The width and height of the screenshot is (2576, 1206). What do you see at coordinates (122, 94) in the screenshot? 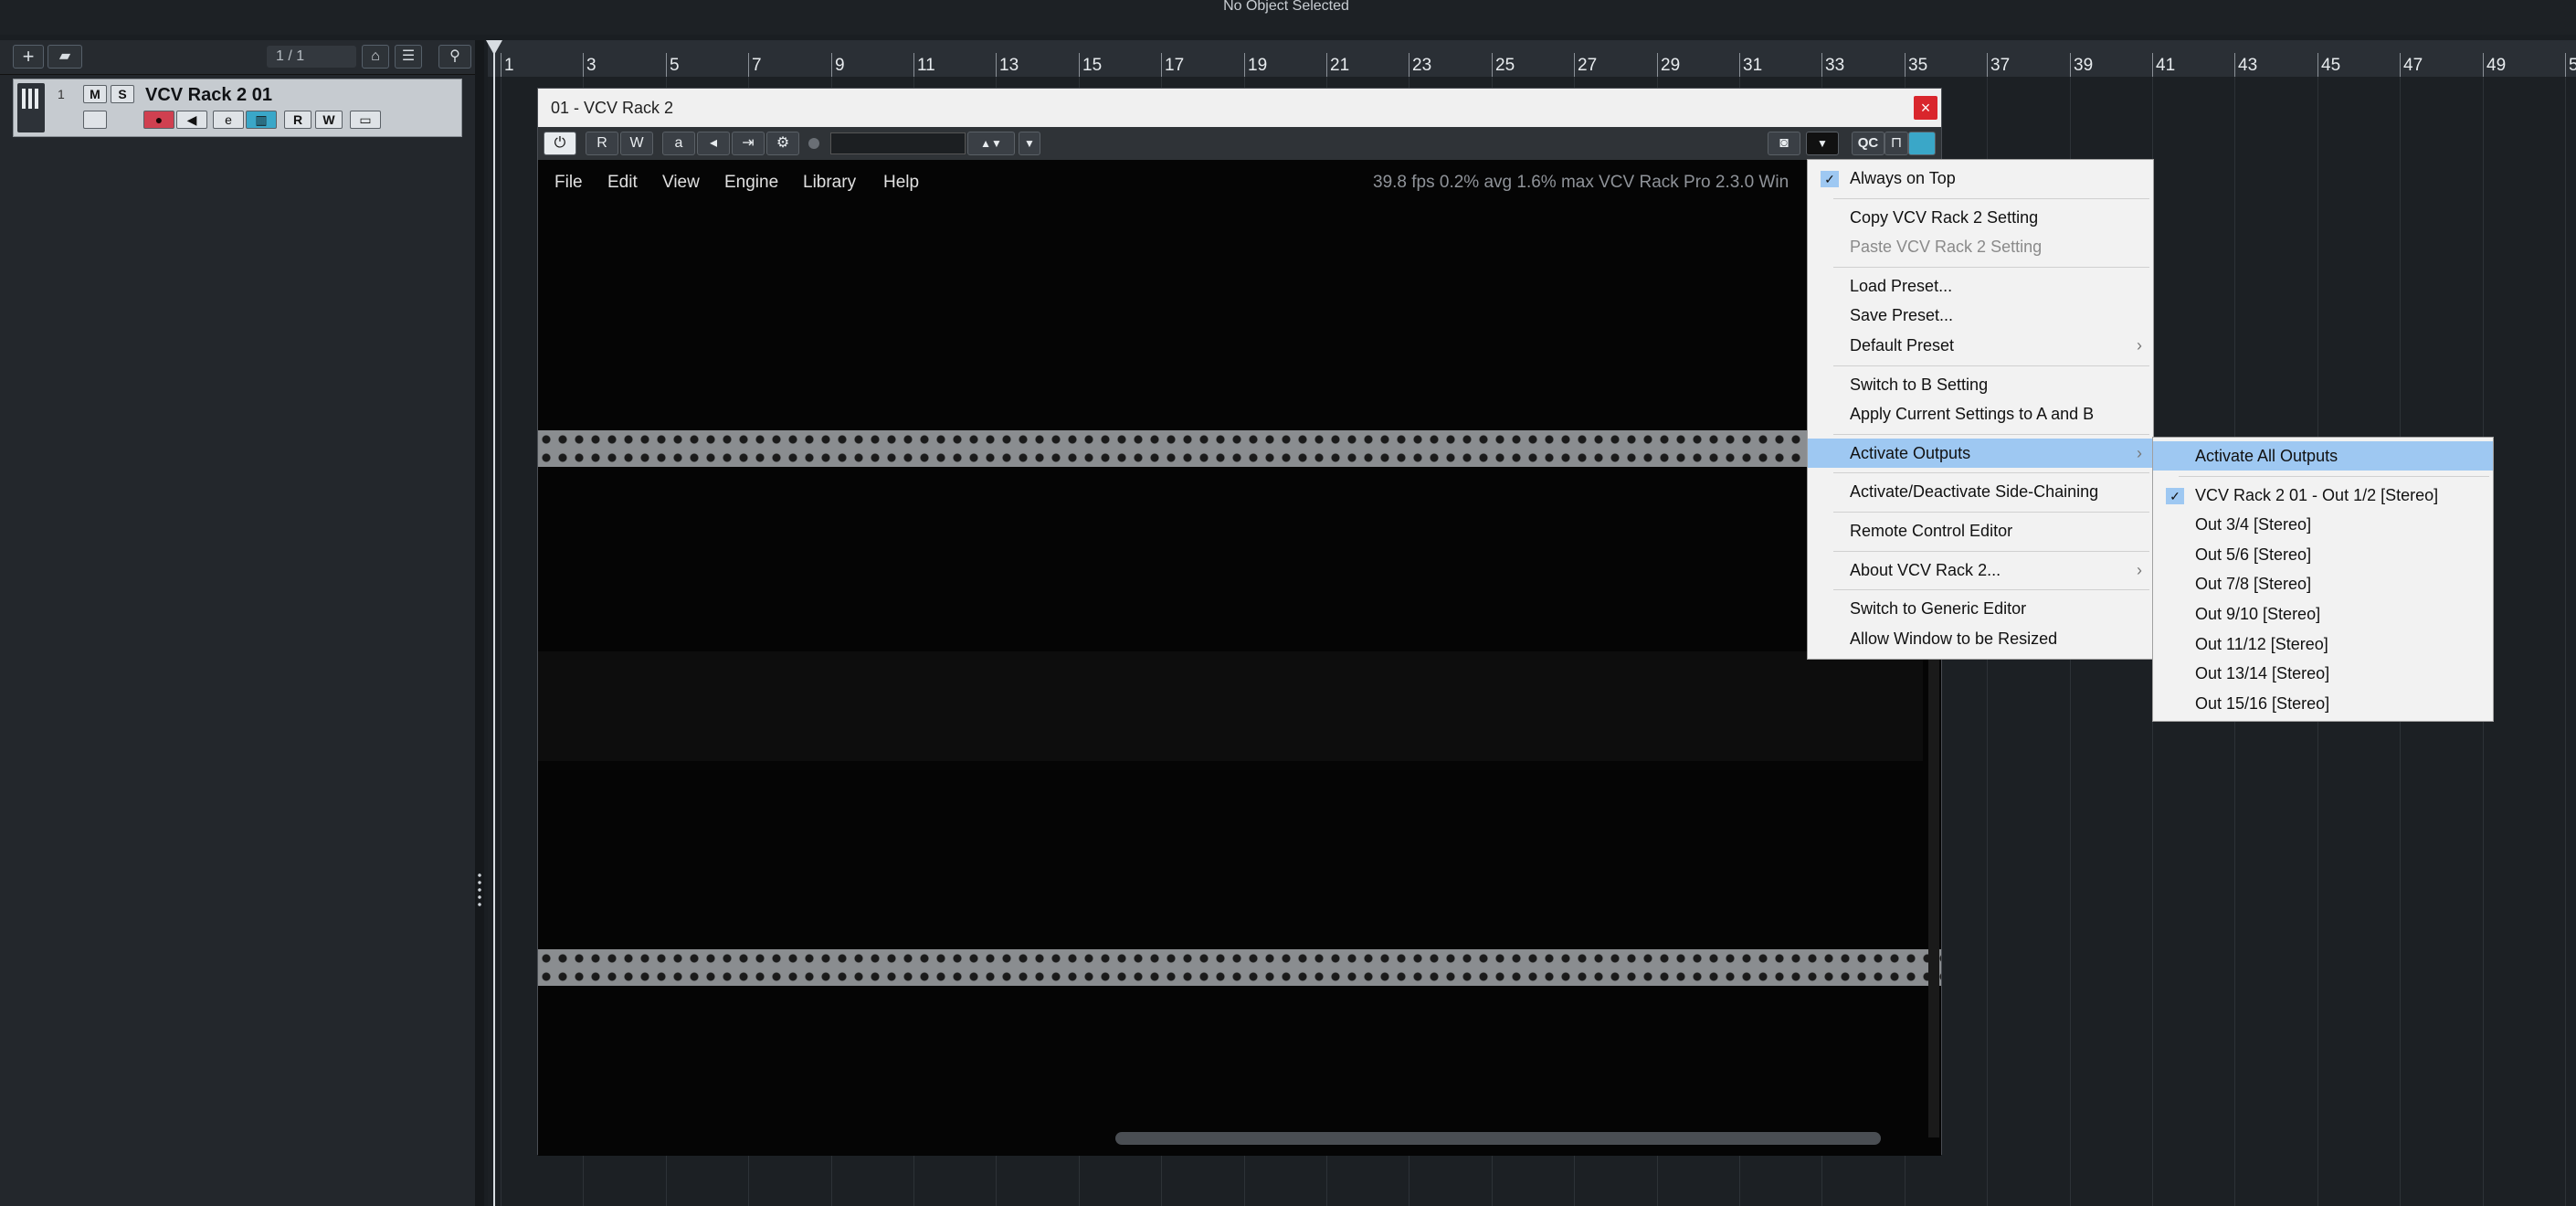
I see `solo-button: S` at bounding box center [122, 94].